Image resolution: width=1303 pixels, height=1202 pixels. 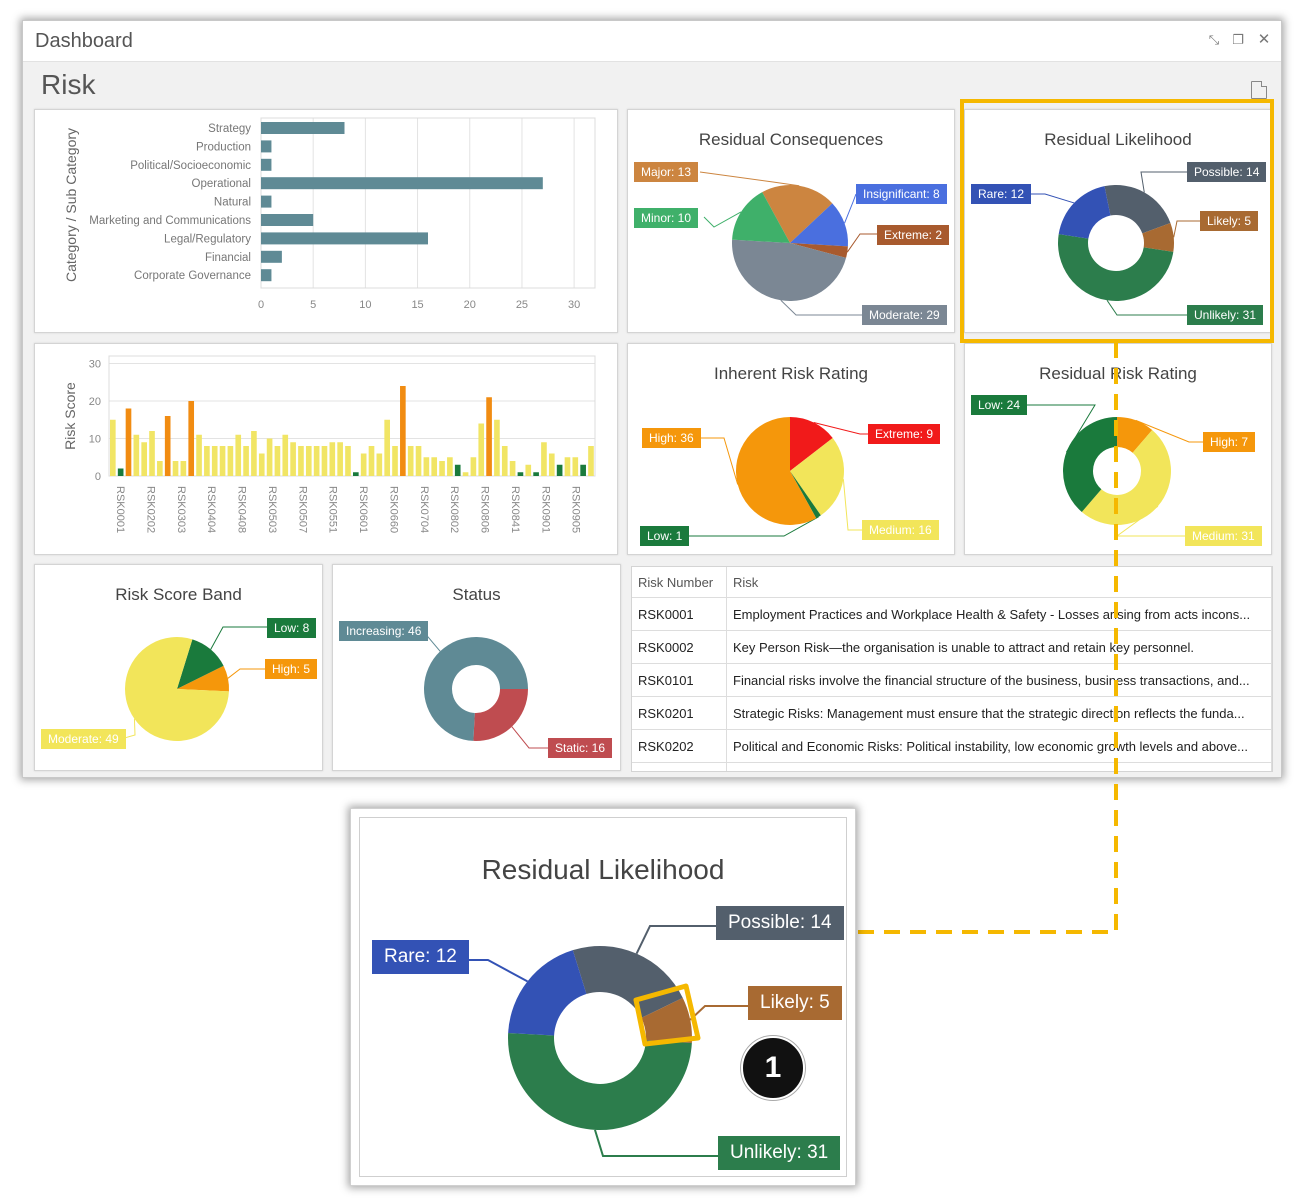 I want to click on column-header-risk: Risk, so click(x=999, y=582).